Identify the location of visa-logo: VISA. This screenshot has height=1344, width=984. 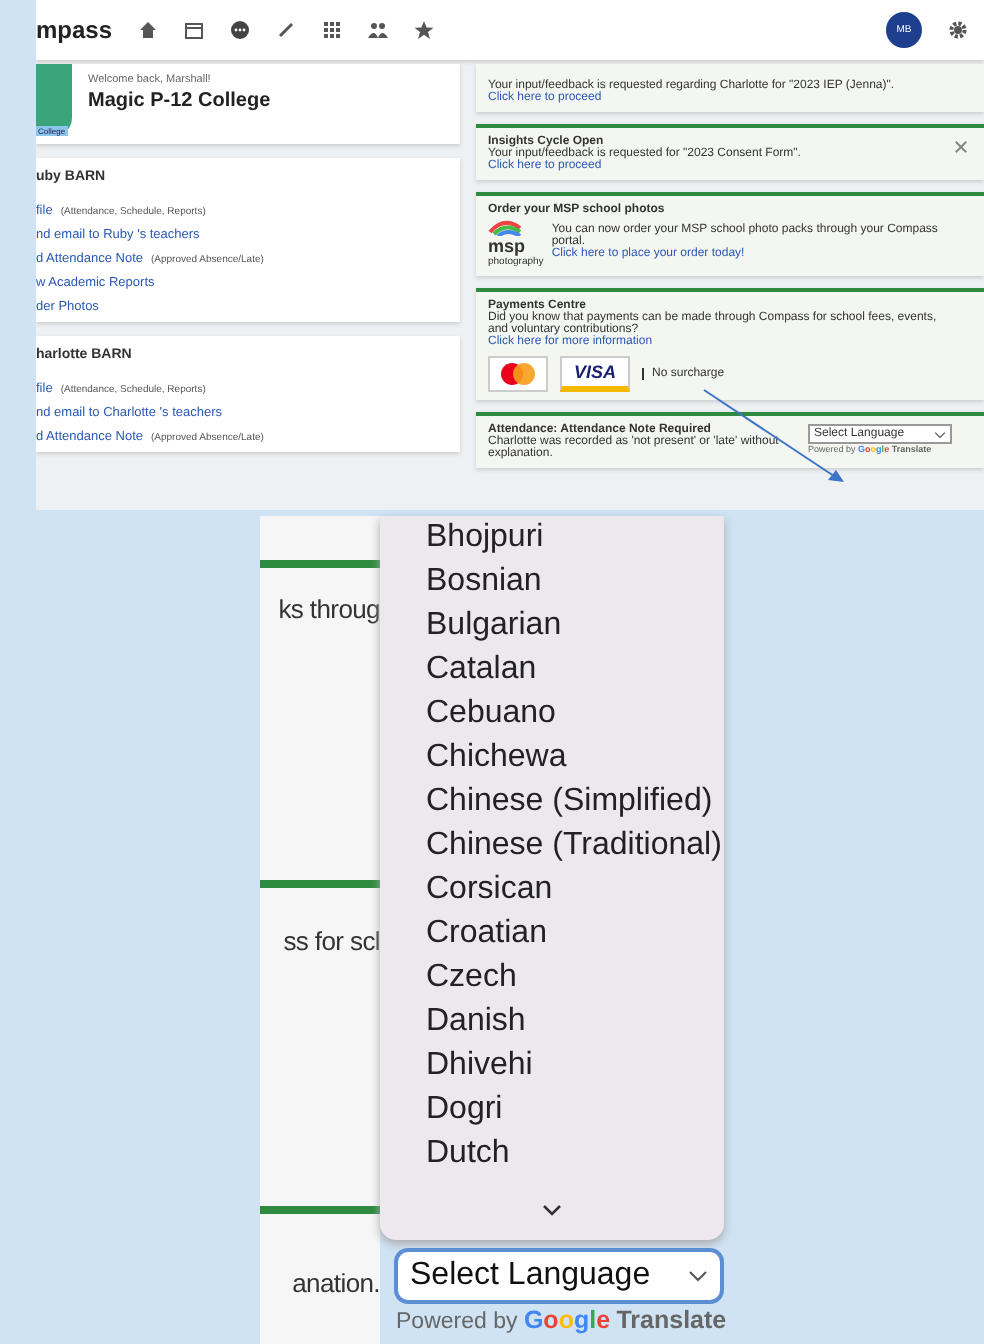
(595, 374).